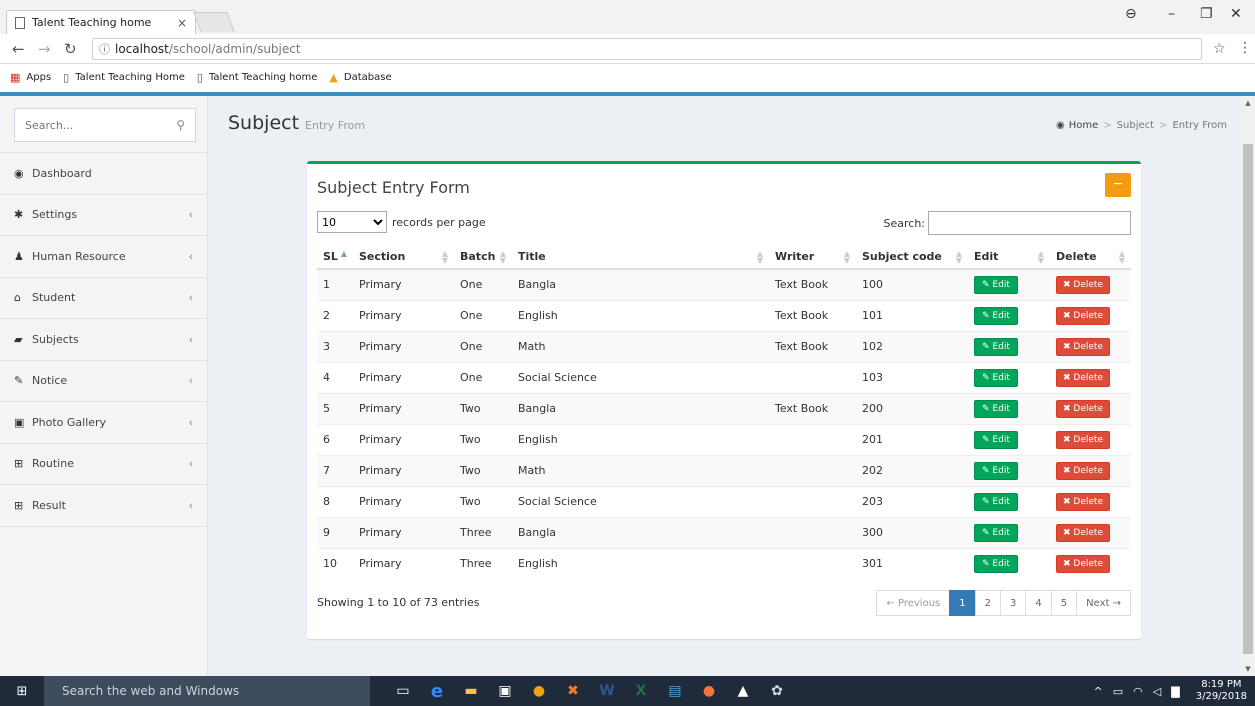 This screenshot has height=706, width=1255. I want to click on site-info-icon: ⓘ, so click(104, 49).